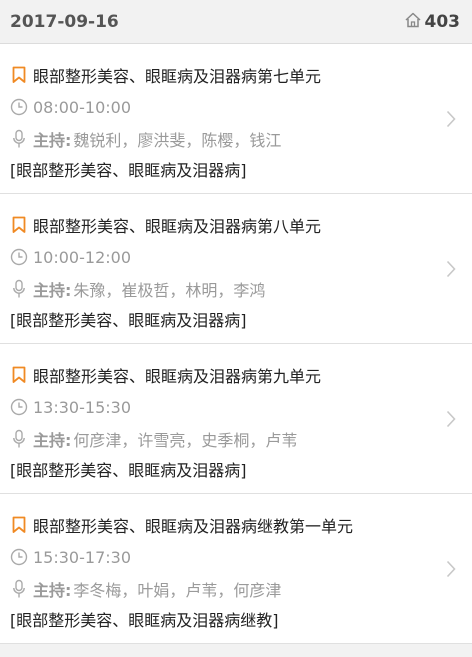  I want to click on session-host-row: 主持: 何彦津，许雪亮，史季桐，卢苇, so click(221, 439).